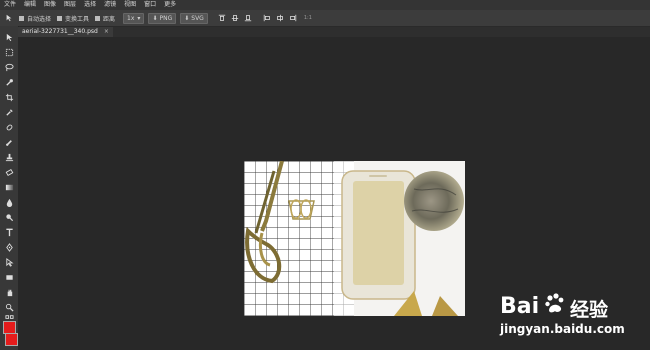 This screenshot has height=350, width=650. I want to click on quick-select-tool-icon, so click(9, 82).